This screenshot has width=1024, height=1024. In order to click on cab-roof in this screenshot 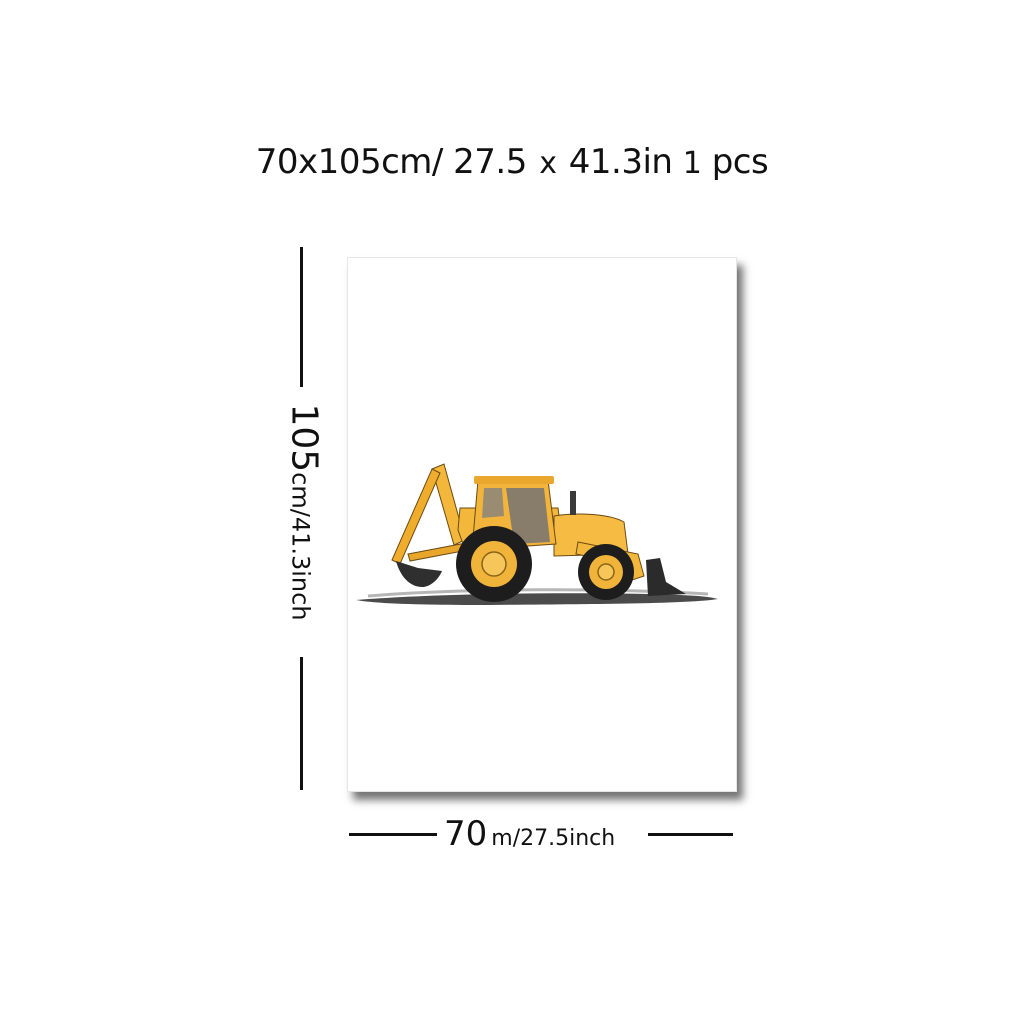, I will do `click(514, 480)`.